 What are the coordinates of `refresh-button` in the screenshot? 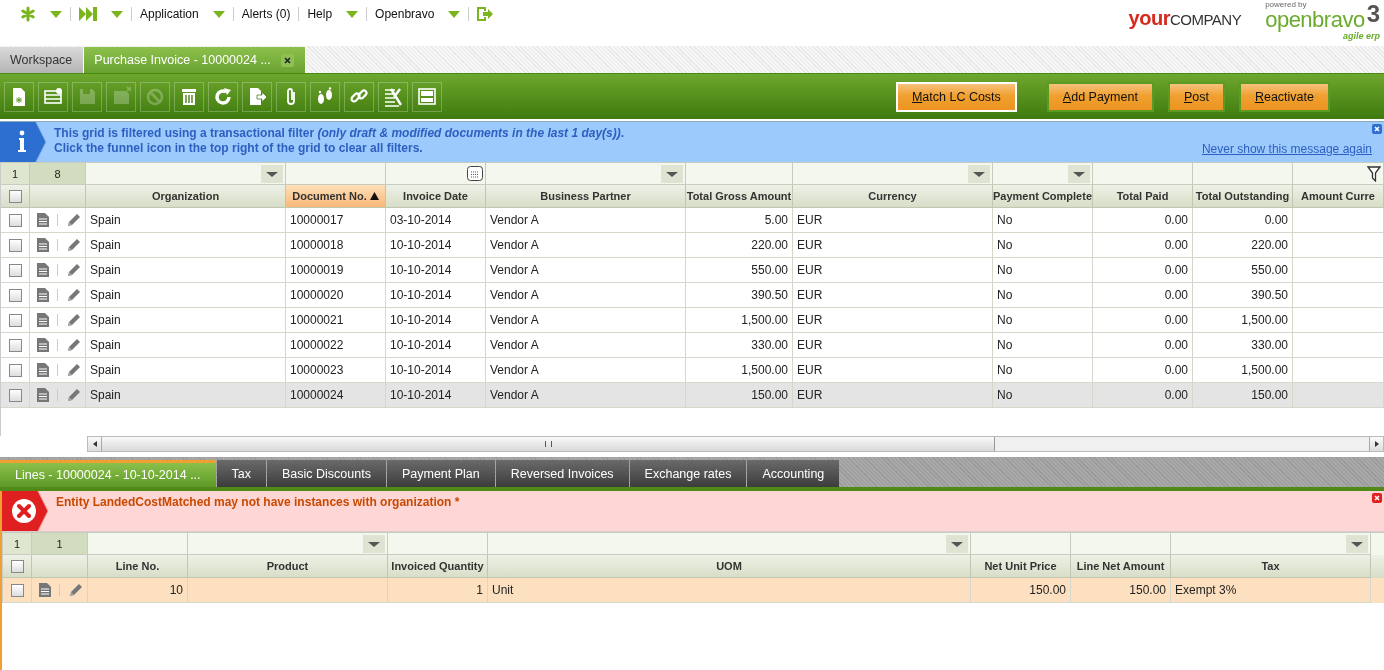 It's located at (223, 96).